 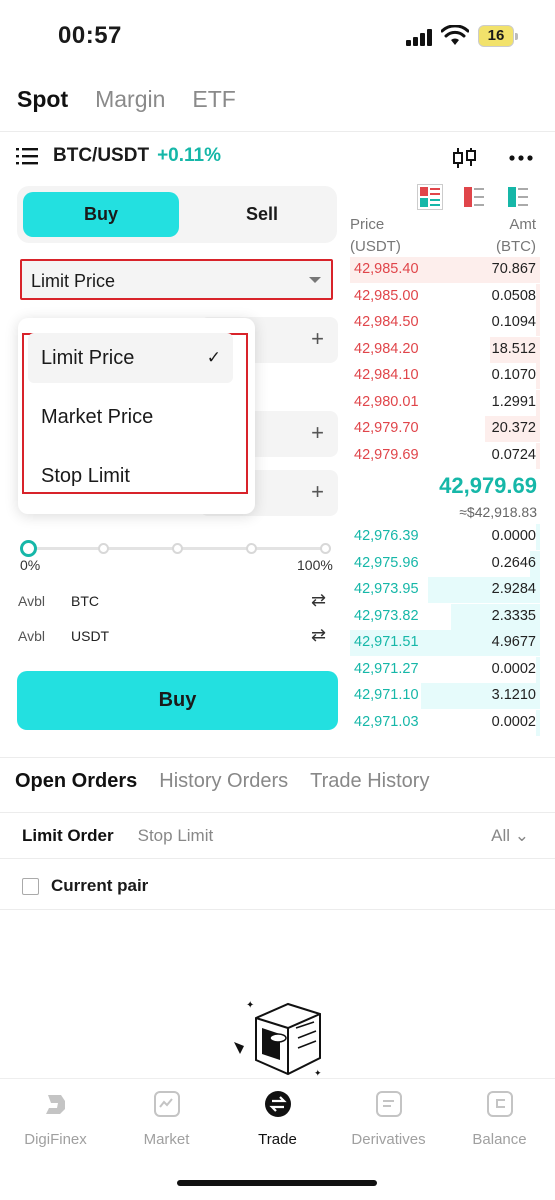 What do you see at coordinates (100, 885) in the screenshot?
I see `current-pair-label: Current pair` at bounding box center [100, 885].